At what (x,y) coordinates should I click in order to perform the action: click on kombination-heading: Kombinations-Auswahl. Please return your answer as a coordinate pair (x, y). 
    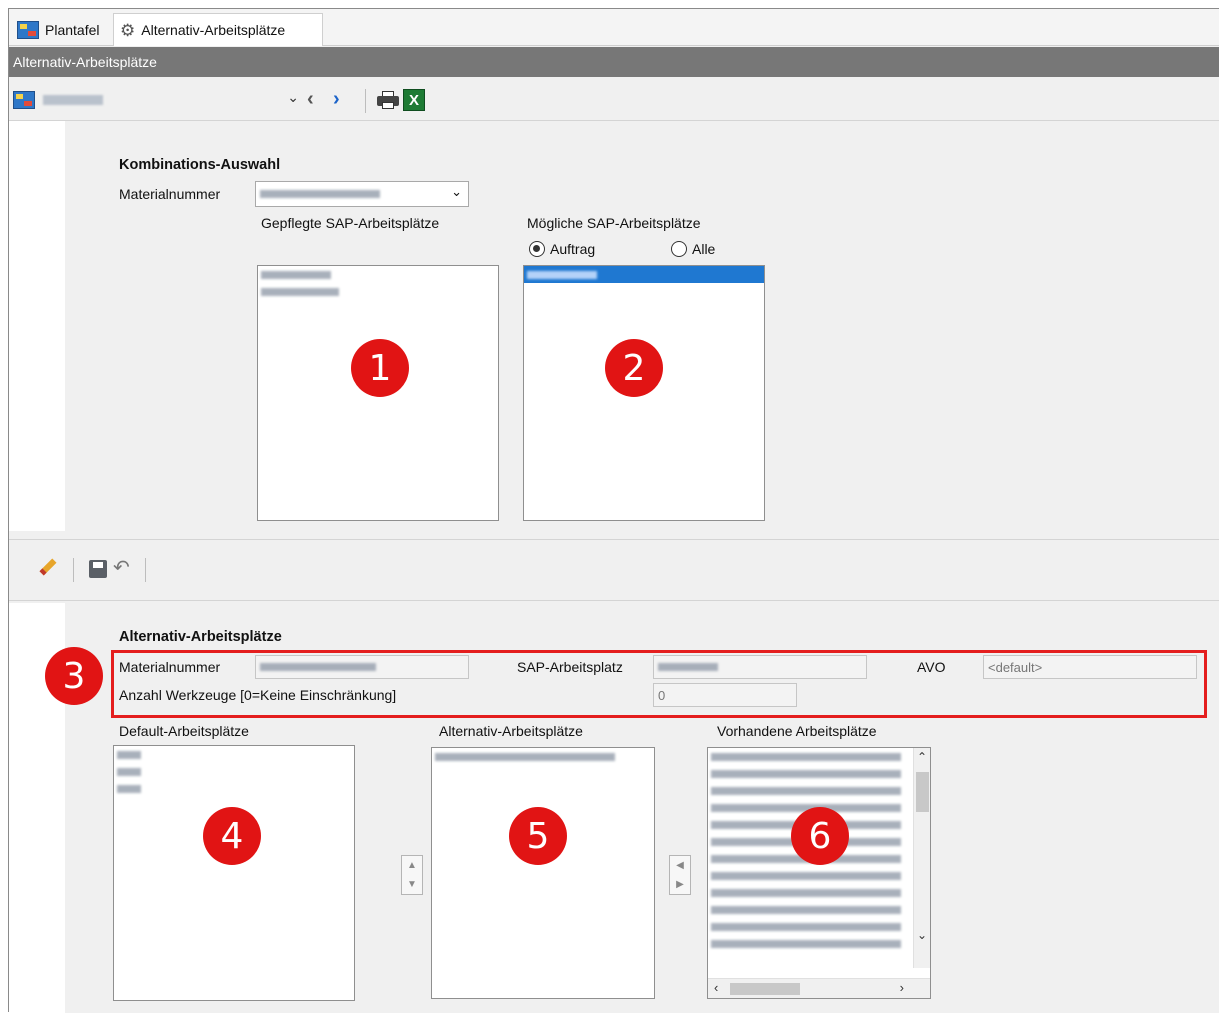
    Looking at the image, I should click on (200, 165).